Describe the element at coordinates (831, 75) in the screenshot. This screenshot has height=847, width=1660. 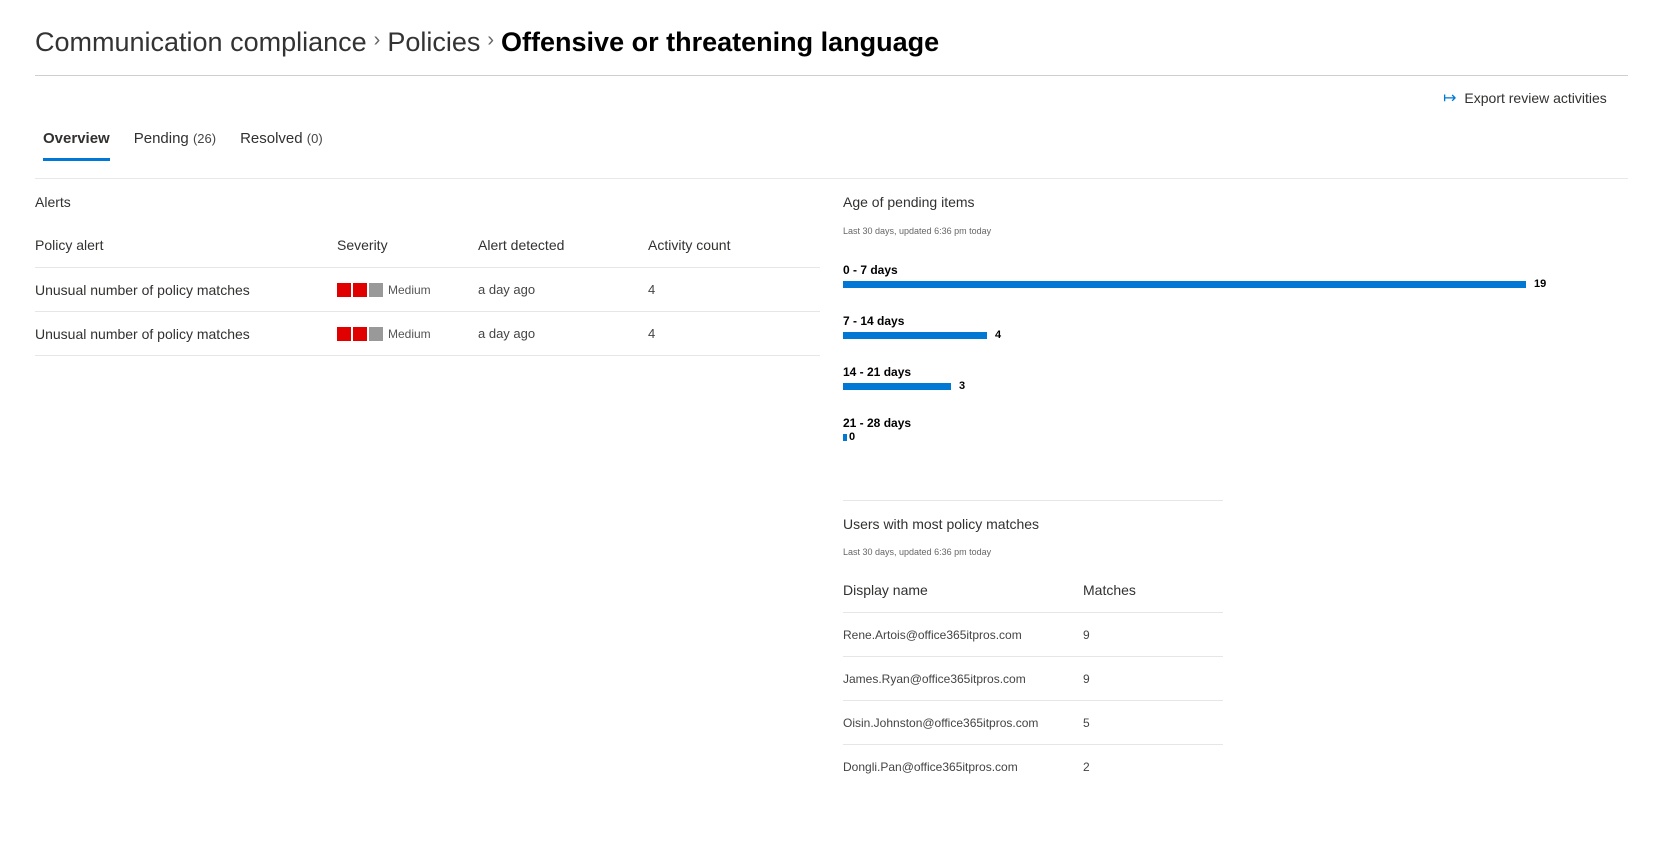
I see `header-divider` at that location.